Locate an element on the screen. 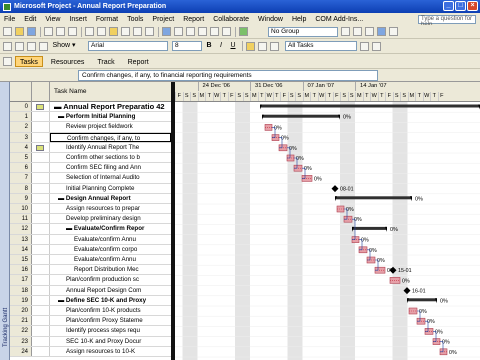  task-row: 19 ▬ Define SEC 10-K and Proxy is located at coordinates (90, 300).